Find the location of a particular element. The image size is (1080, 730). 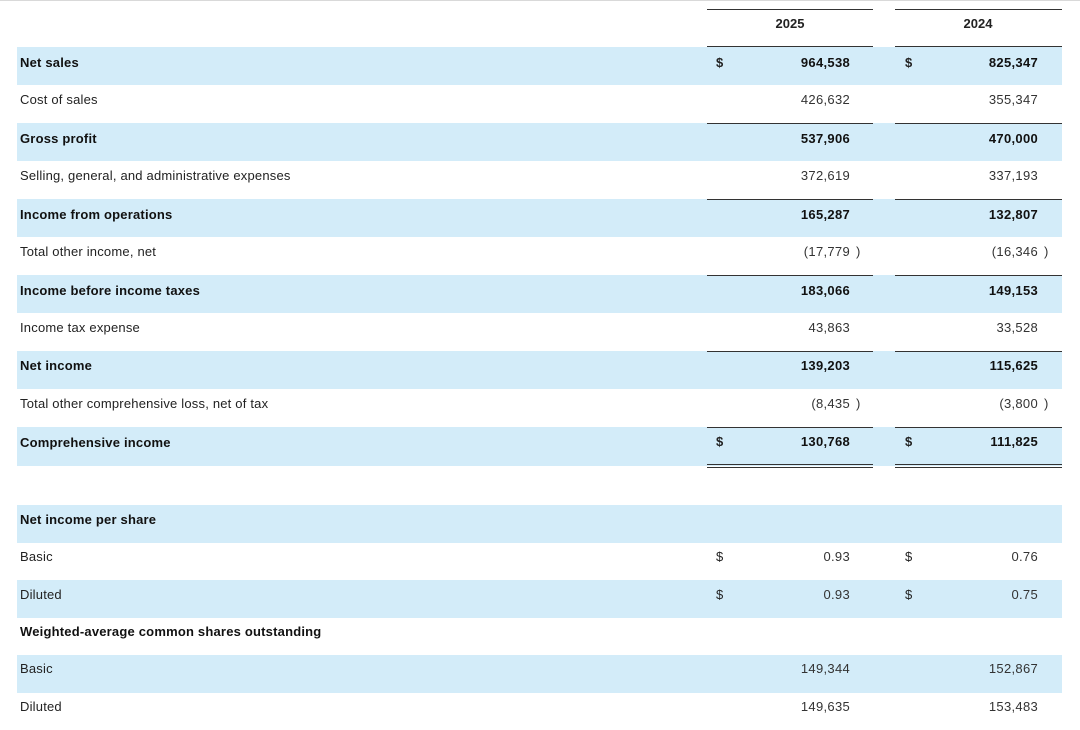

row-label-comprehensive-income: Comprehensive income is located at coordinates (95, 442).